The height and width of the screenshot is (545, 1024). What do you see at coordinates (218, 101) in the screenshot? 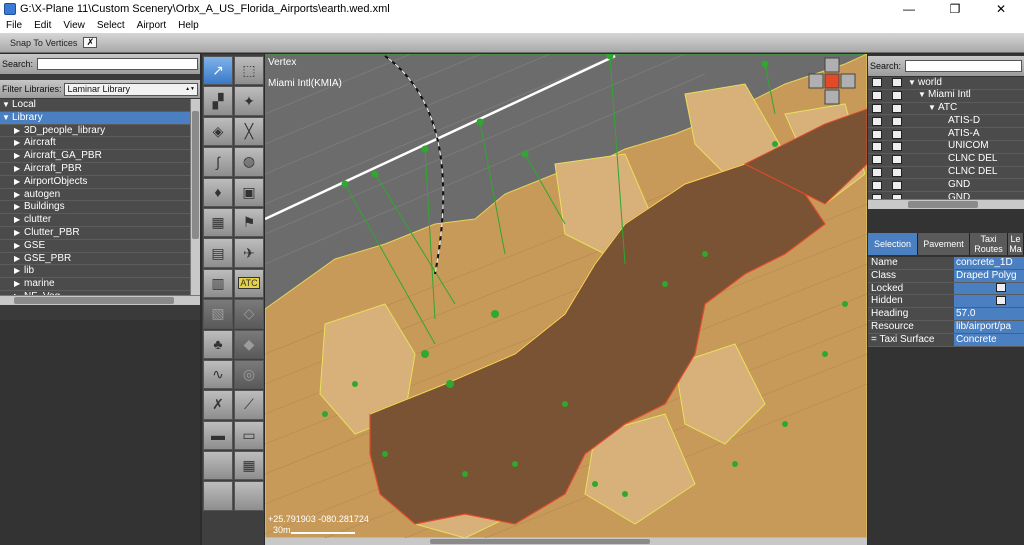
I see `runway-tool-button: ▞` at bounding box center [218, 101].